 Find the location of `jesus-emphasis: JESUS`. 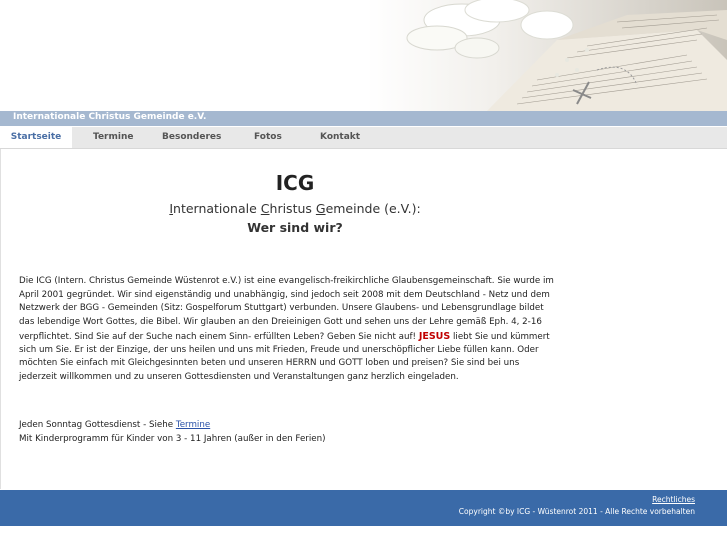

jesus-emphasis: JESUS is located at coordinates (434, 336).